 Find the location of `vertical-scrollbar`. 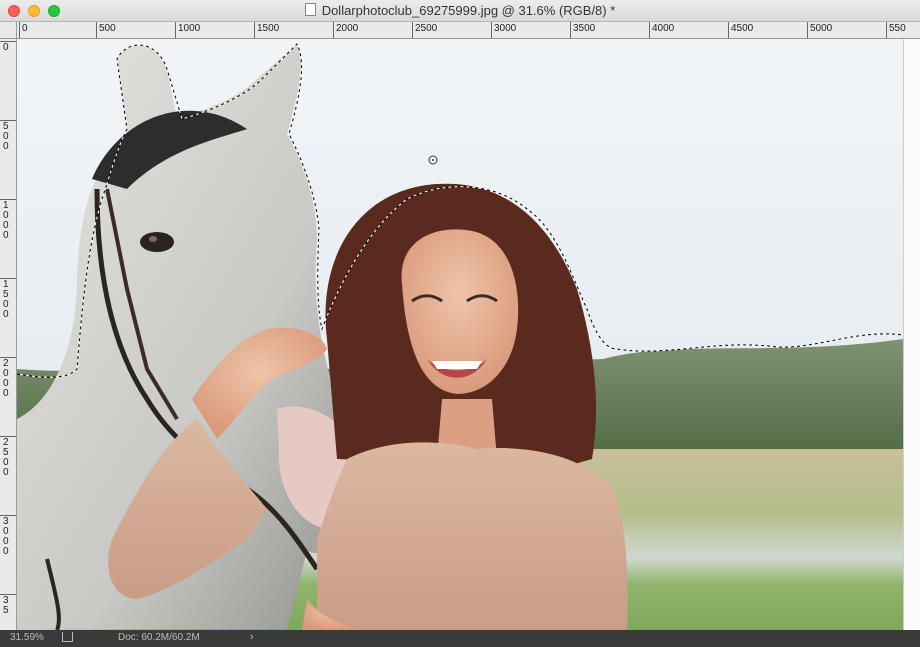

vertical-scrollbar is located at coordinates (911, 334).